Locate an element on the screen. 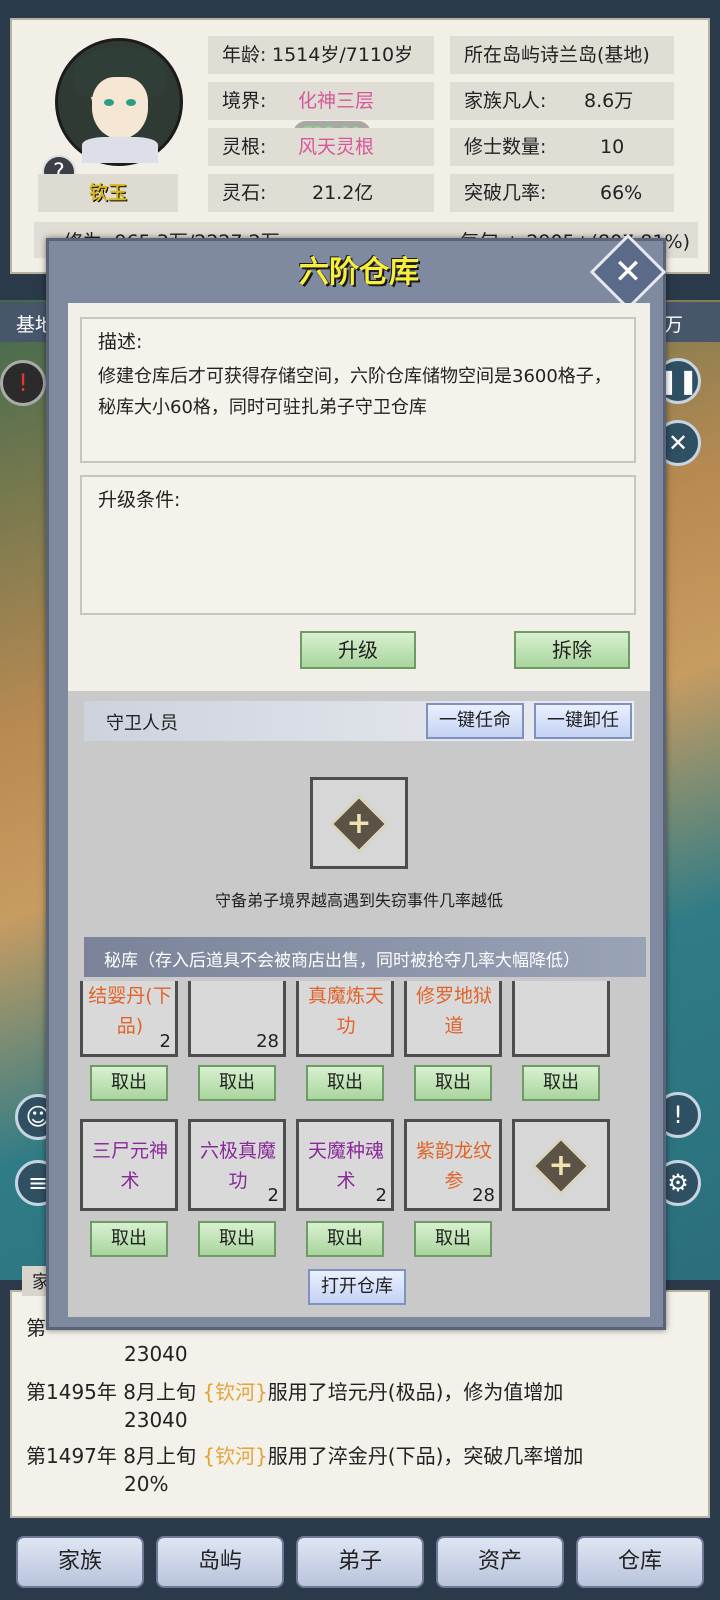  close-icon: ✕ is located at coordinates (628, 272).